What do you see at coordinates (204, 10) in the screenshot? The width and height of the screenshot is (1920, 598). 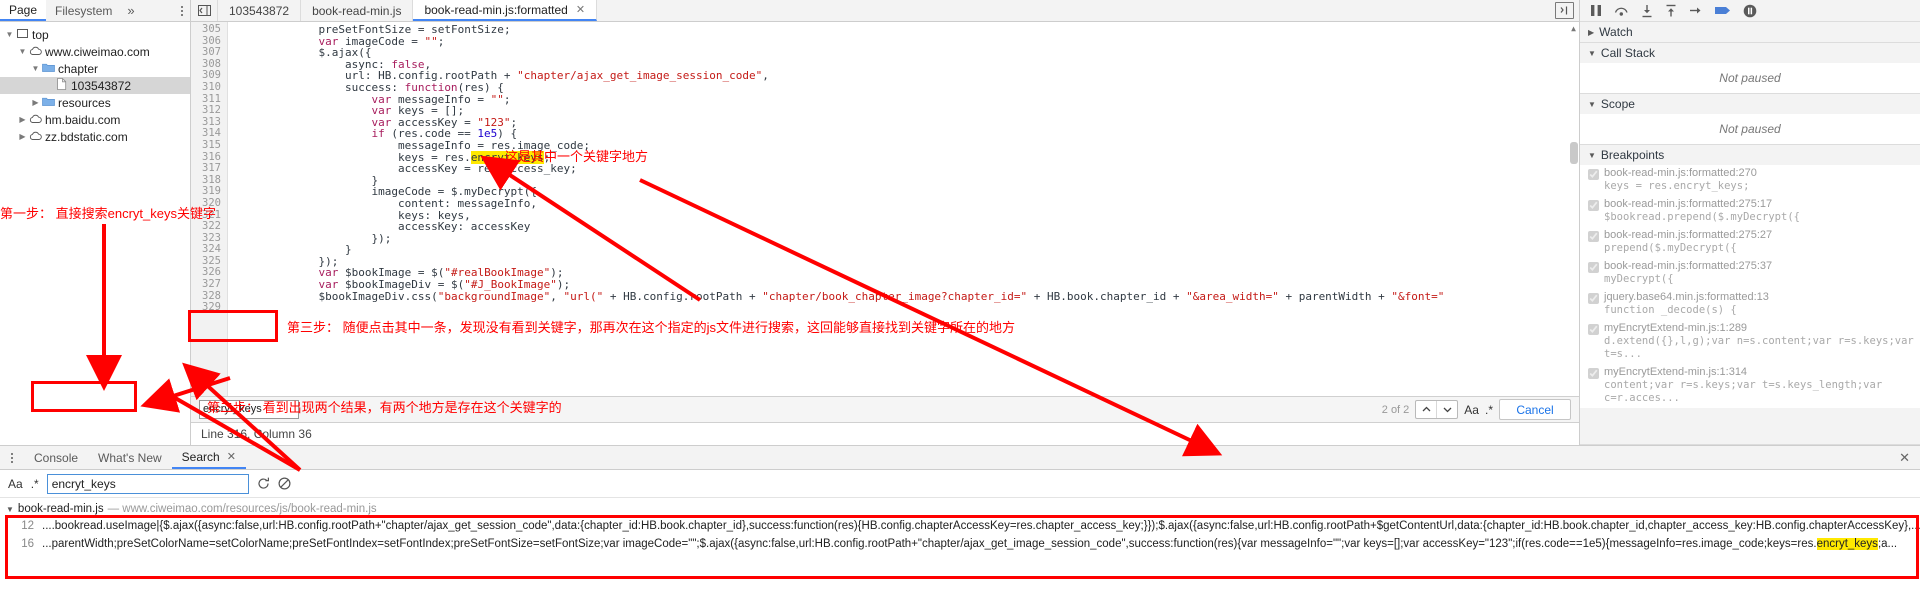 I see `show-navigator-button` at bounding box center [204, 10].